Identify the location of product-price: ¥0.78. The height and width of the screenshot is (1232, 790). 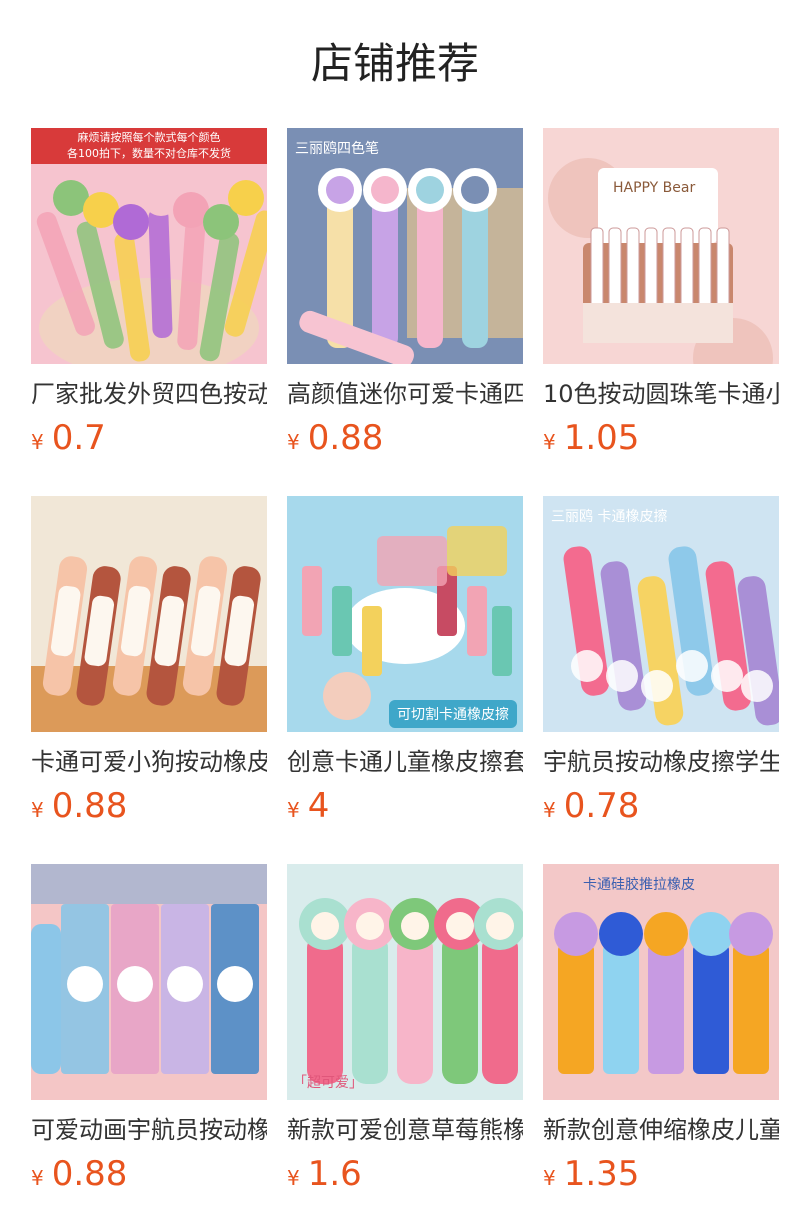
(661, 808).